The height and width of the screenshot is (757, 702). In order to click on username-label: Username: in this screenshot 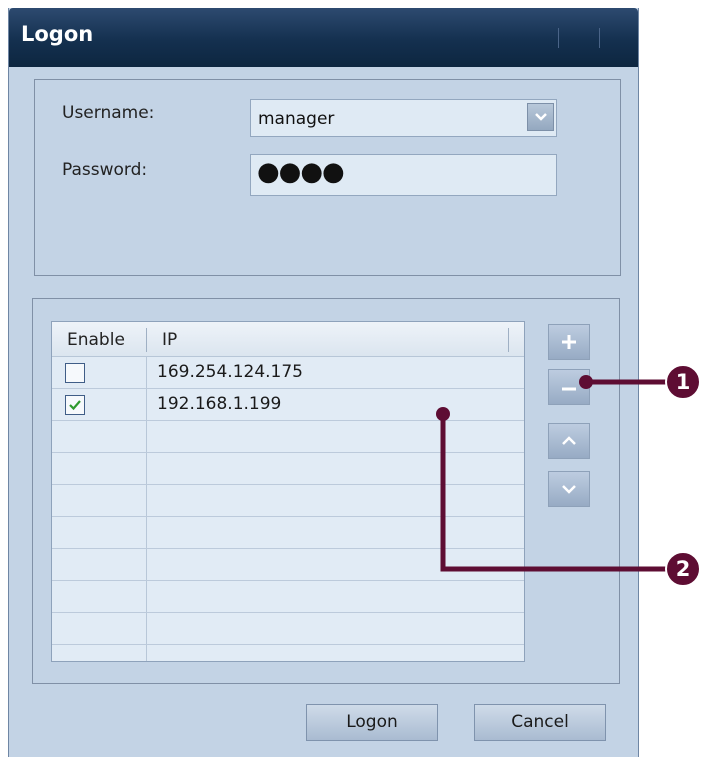, I will do `click(108, 113)`.